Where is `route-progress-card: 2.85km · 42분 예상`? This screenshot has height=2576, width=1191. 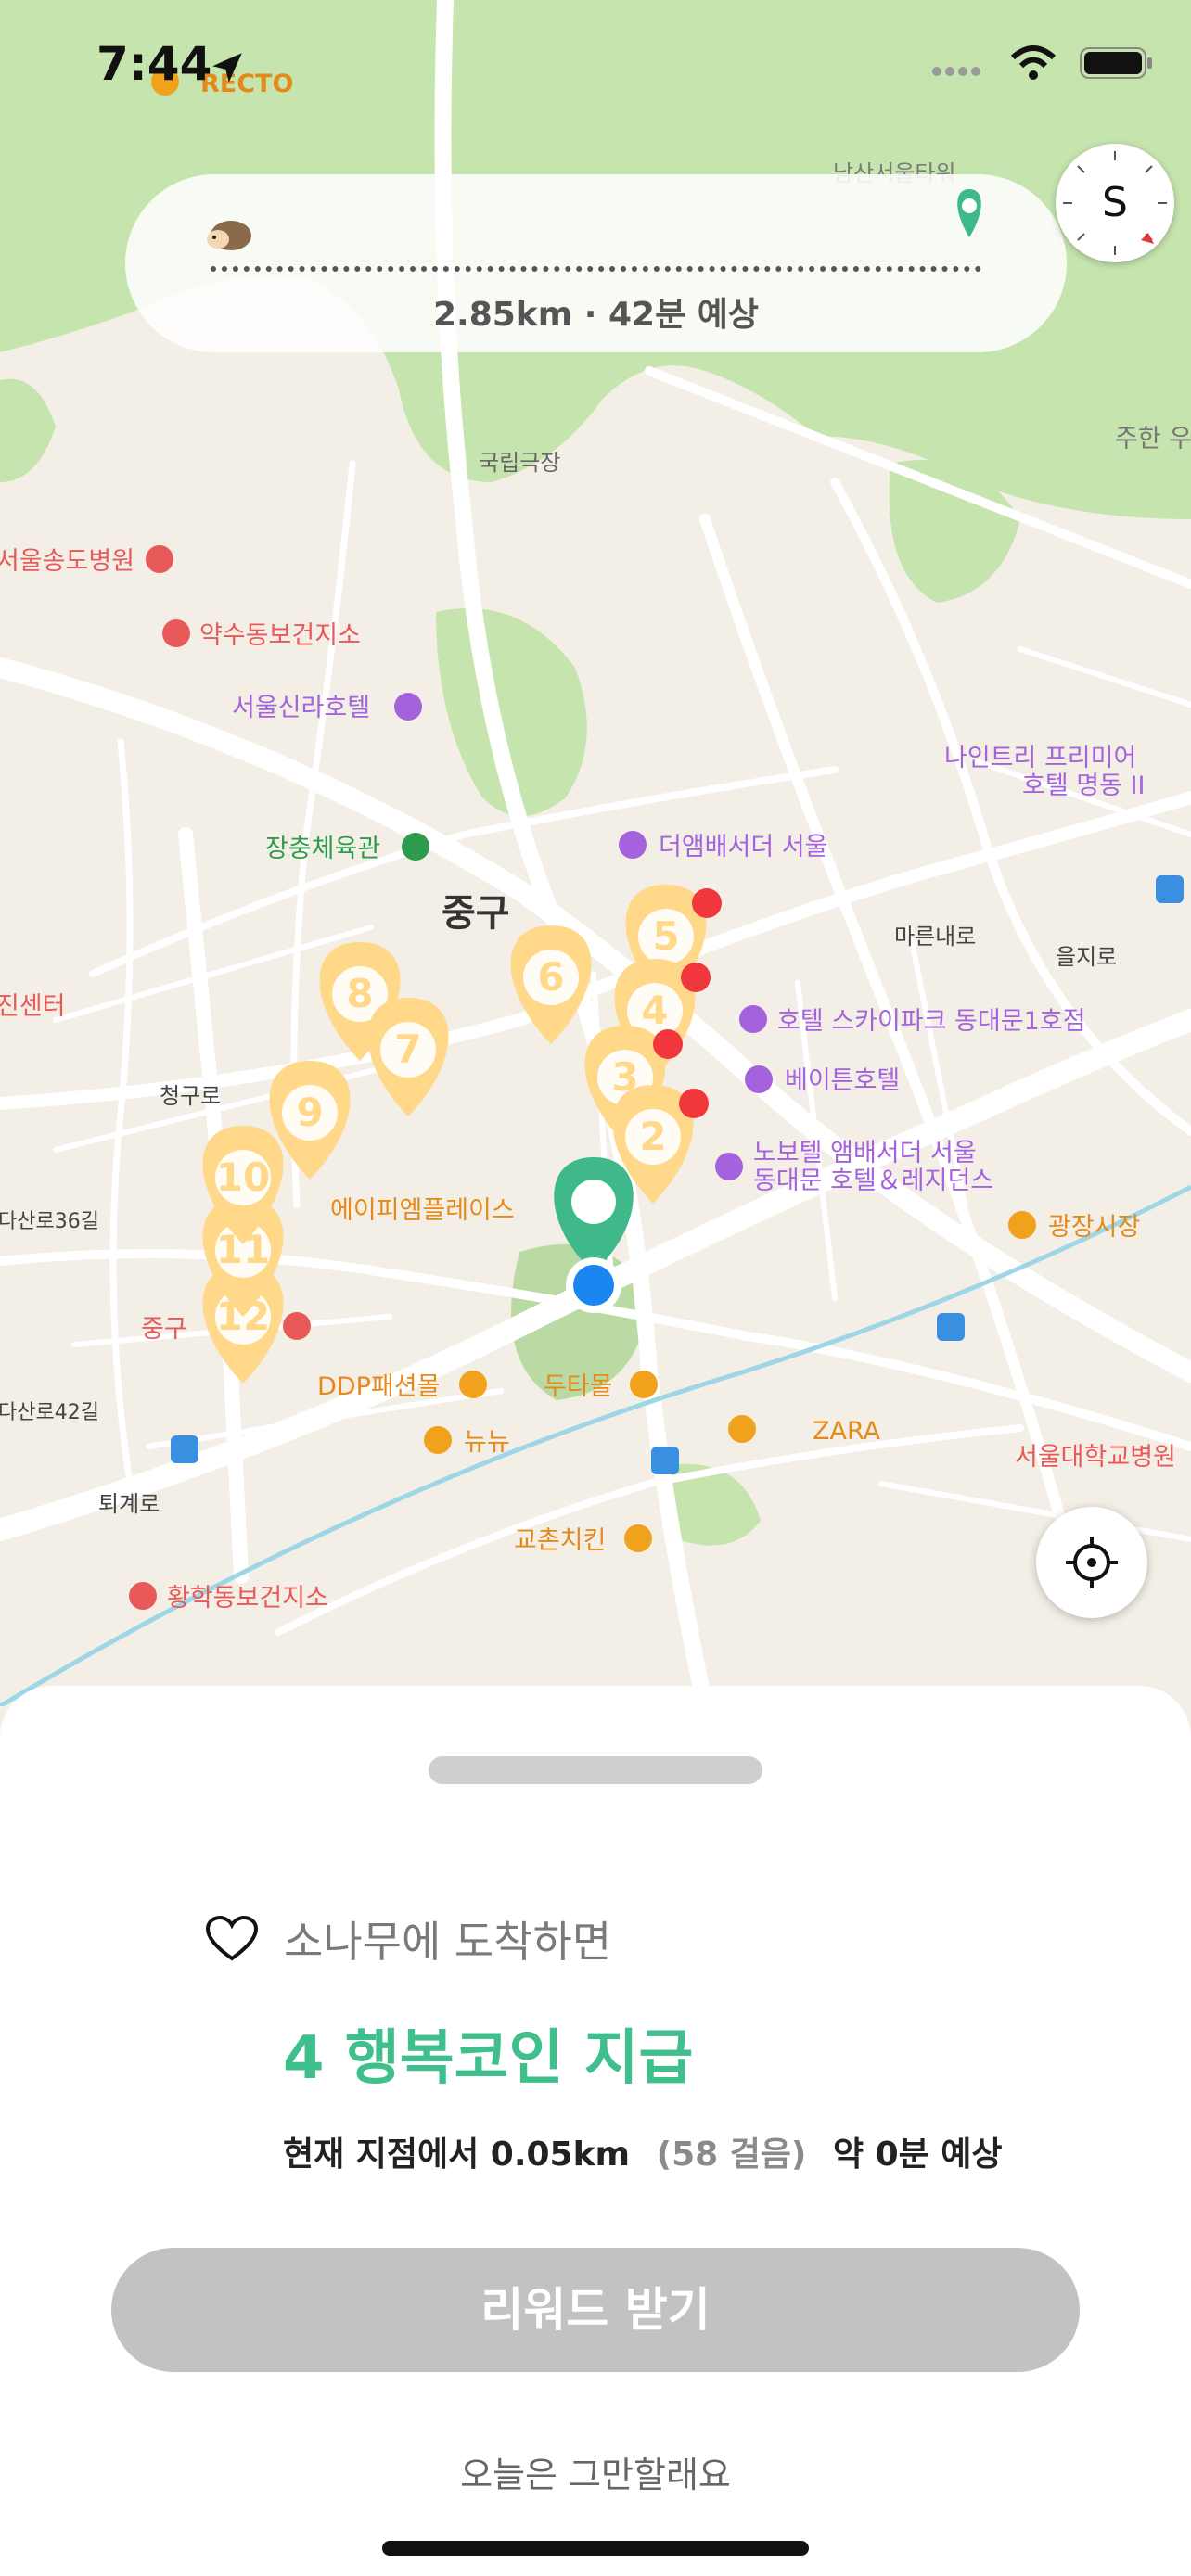 route-progress-card: 2.85km · 42분 예상 is located at coordinates (596, 263).